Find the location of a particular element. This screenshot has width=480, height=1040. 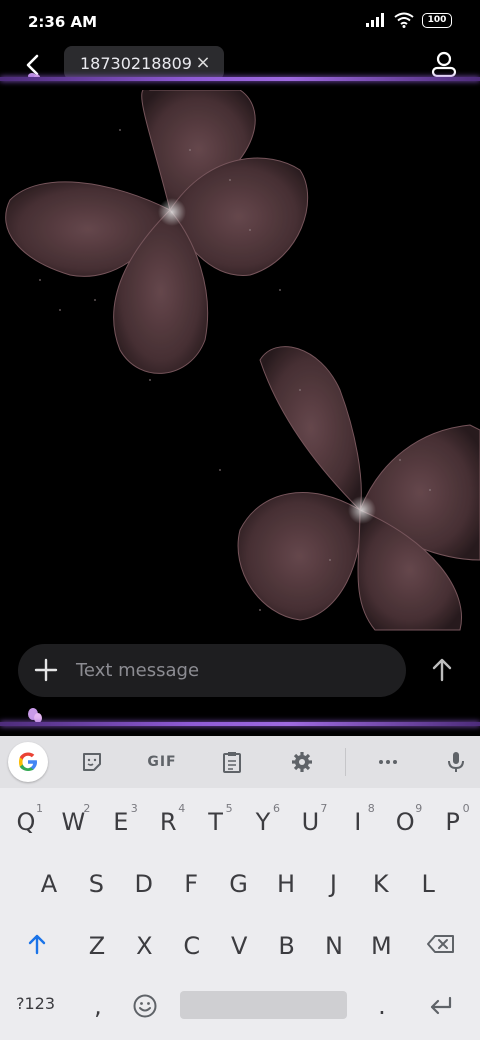

key-label: J is located at coordinates (333, 884).